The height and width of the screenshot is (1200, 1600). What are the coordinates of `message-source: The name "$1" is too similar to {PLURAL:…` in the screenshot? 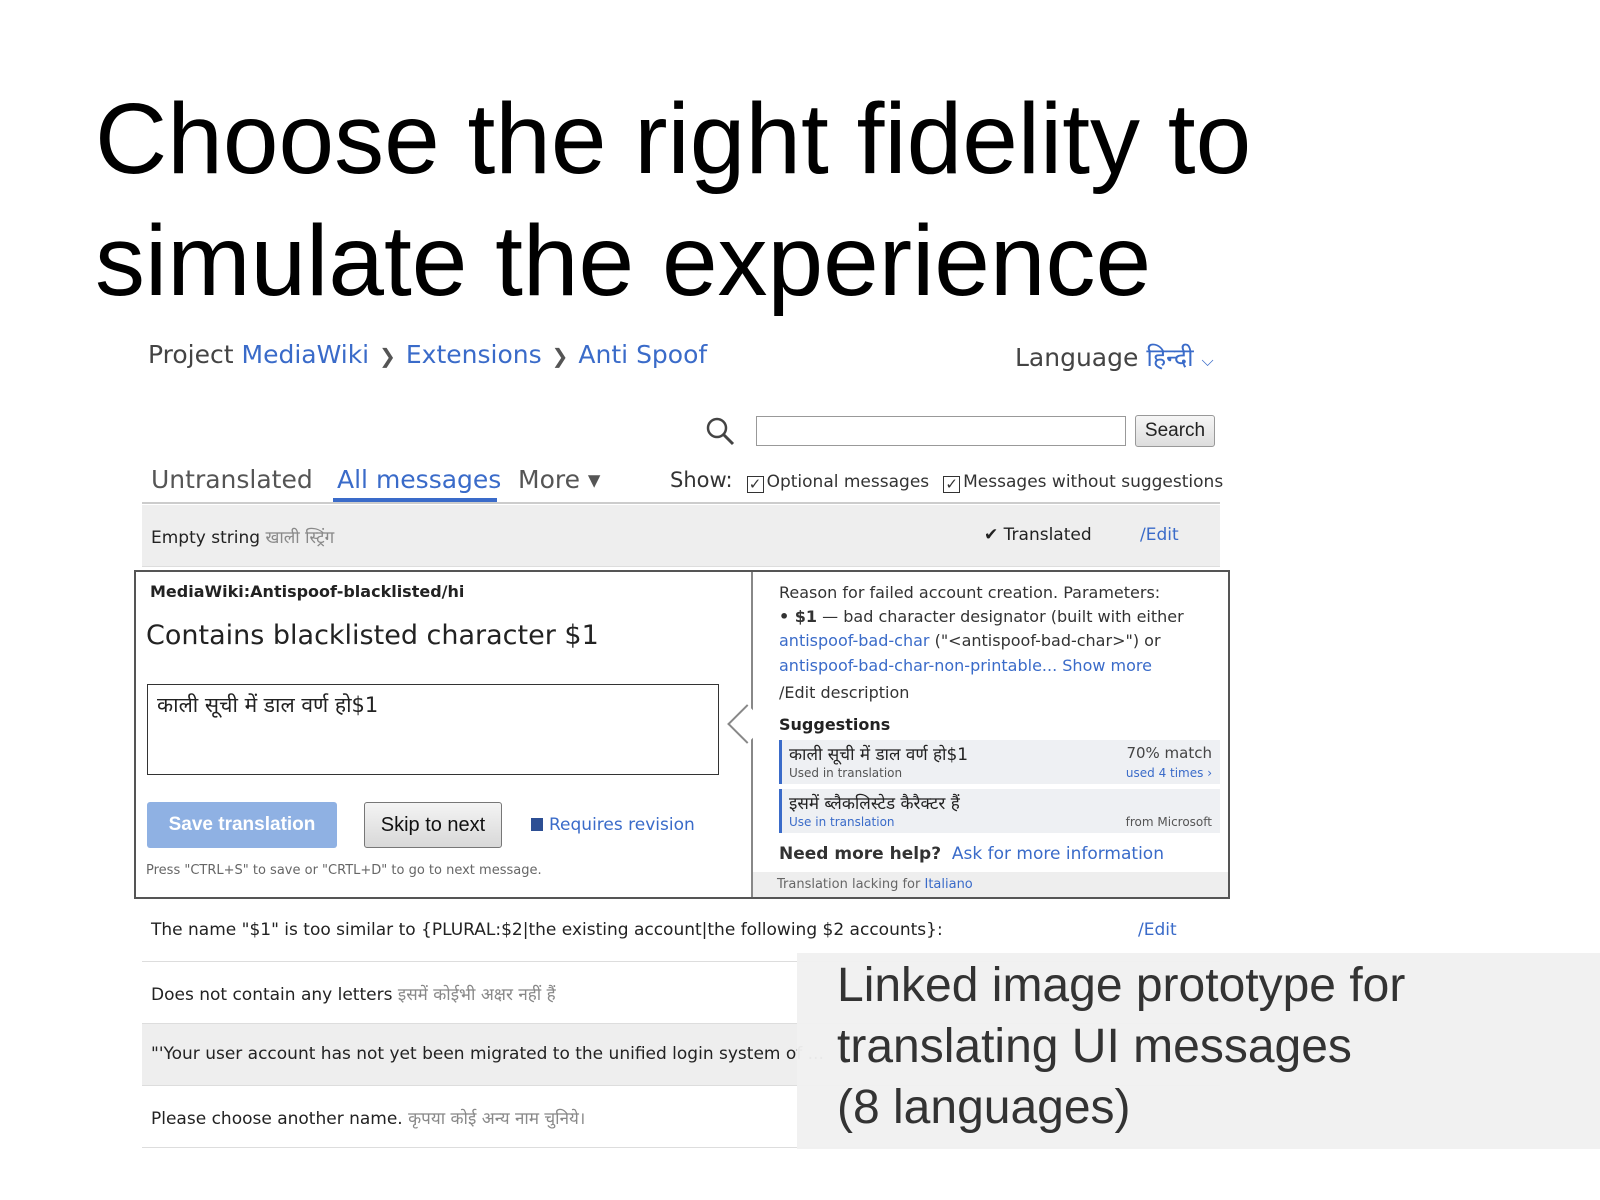 It's located at (547, 930).